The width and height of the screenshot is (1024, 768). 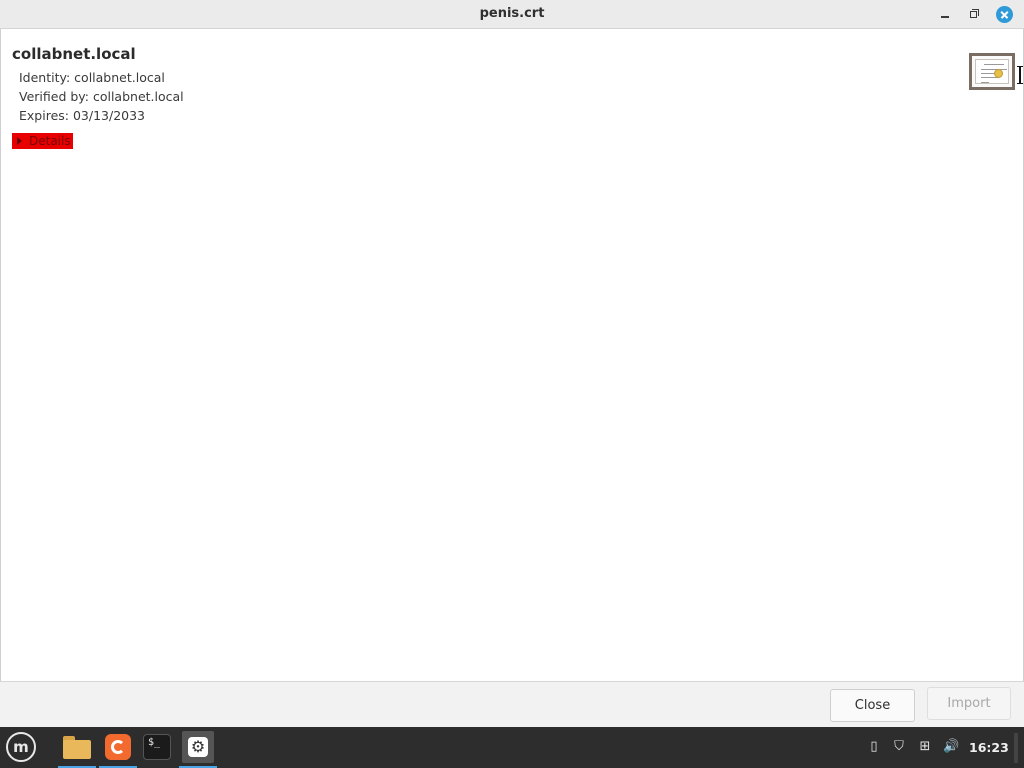 What do you see at coordinates (198, 749) in the screenshot?
I see `settings-icon: ⚙` at bounding box center [198, 749].